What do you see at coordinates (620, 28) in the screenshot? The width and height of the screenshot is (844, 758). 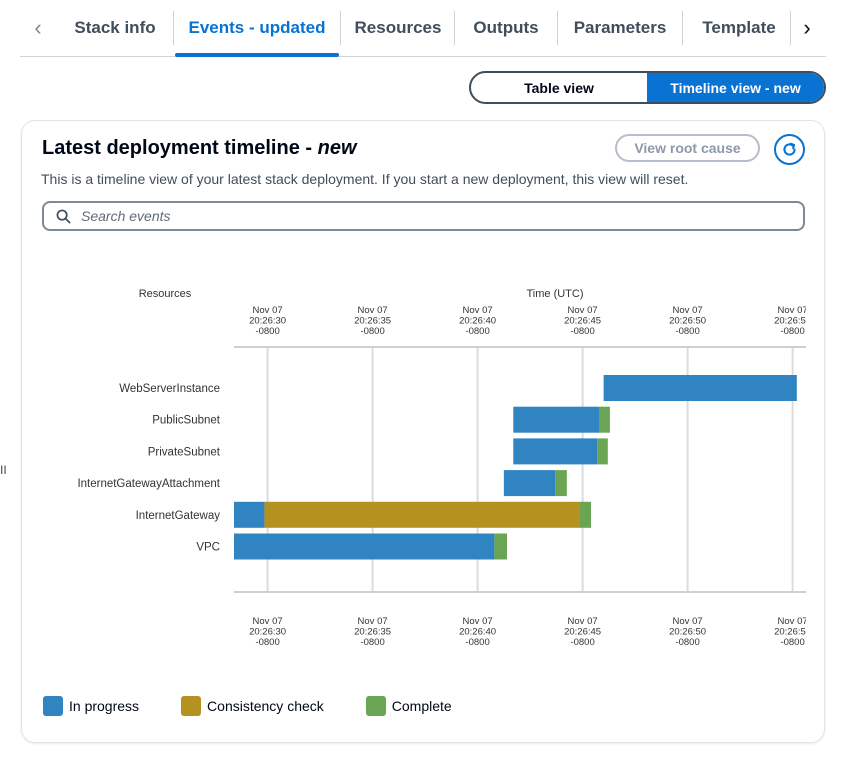 I see `tab-parameters: Parameters` at bounding box center [620, 28].